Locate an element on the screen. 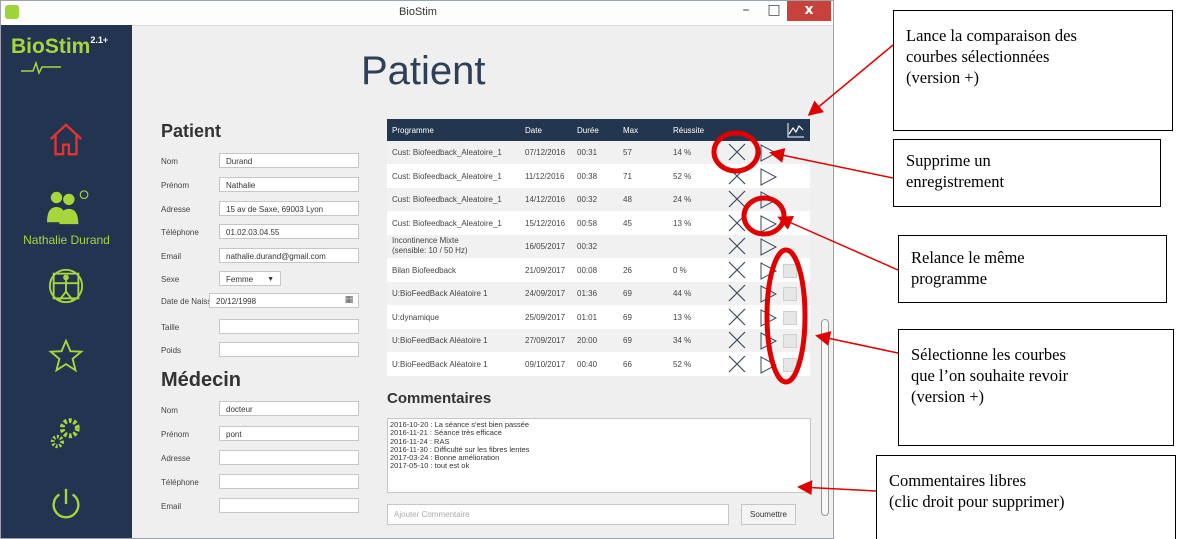  annotation-overlay is located at coordinates (805, 270).